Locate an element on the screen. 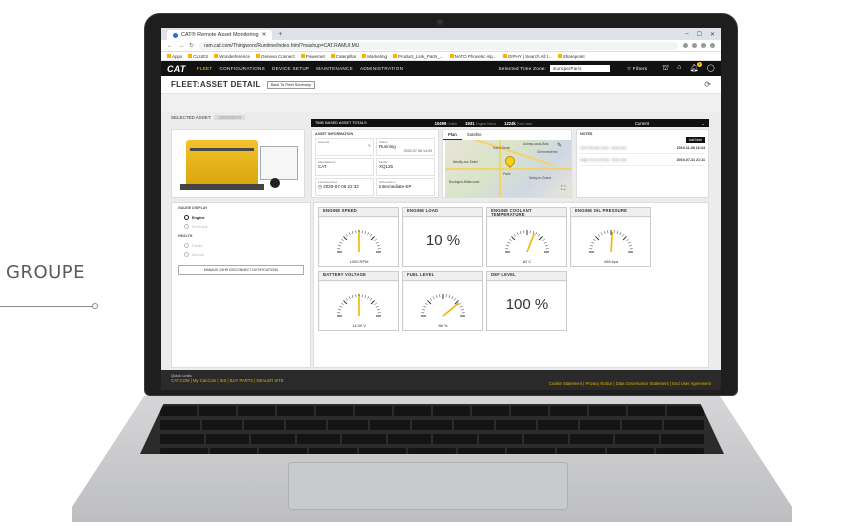  gauge-card: BATTERY VOLTAGE 14.00 V is located at coordinates (358, 301).